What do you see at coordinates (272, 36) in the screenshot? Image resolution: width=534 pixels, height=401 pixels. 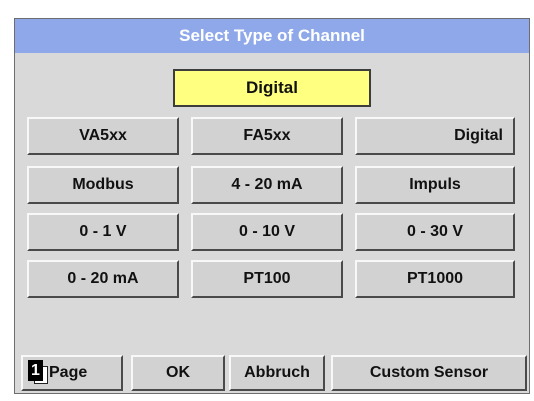 I see `dialog-title: Select Type of Channel` at bounding box center [272, 36].